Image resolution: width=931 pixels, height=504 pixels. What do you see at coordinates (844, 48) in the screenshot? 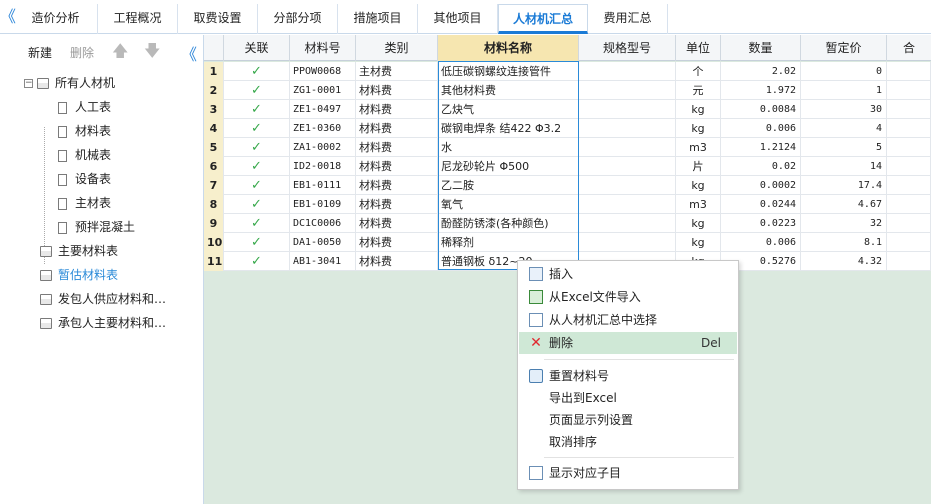
I see `header-provisional-price: 暂定价` at bounding box center [844, 48].